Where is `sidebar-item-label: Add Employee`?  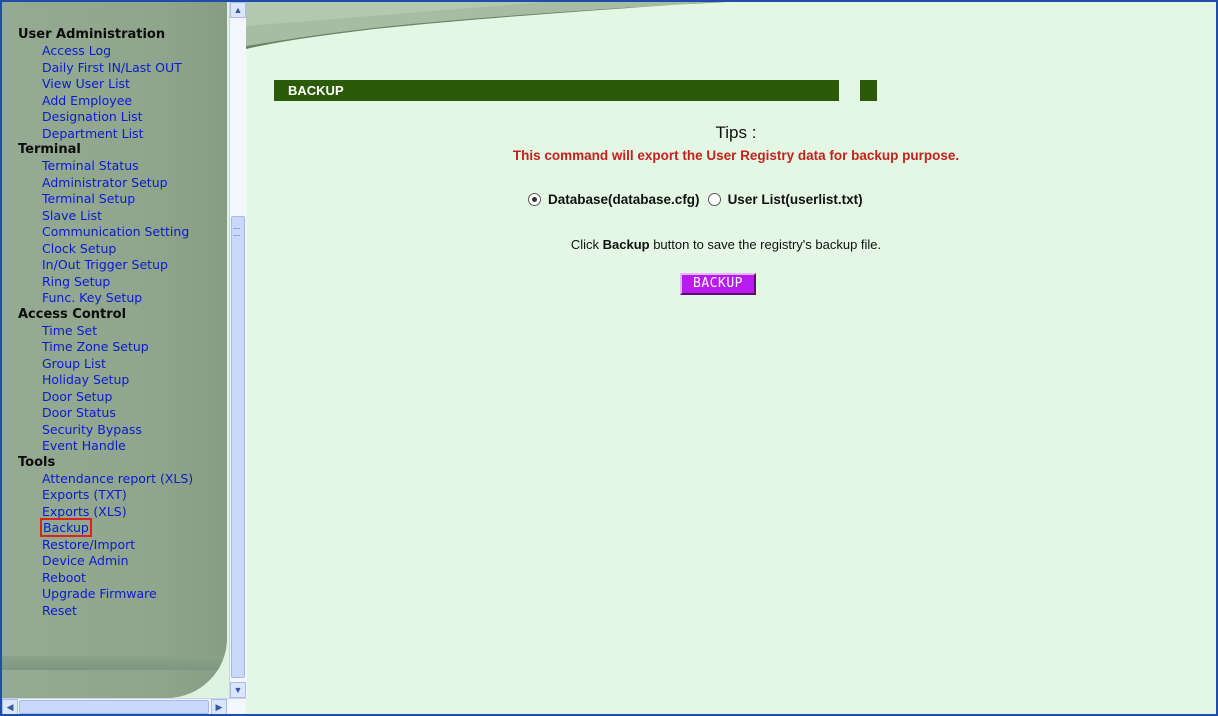
sidebar-item-label: Add Employee is located at coordinates (87, 100).